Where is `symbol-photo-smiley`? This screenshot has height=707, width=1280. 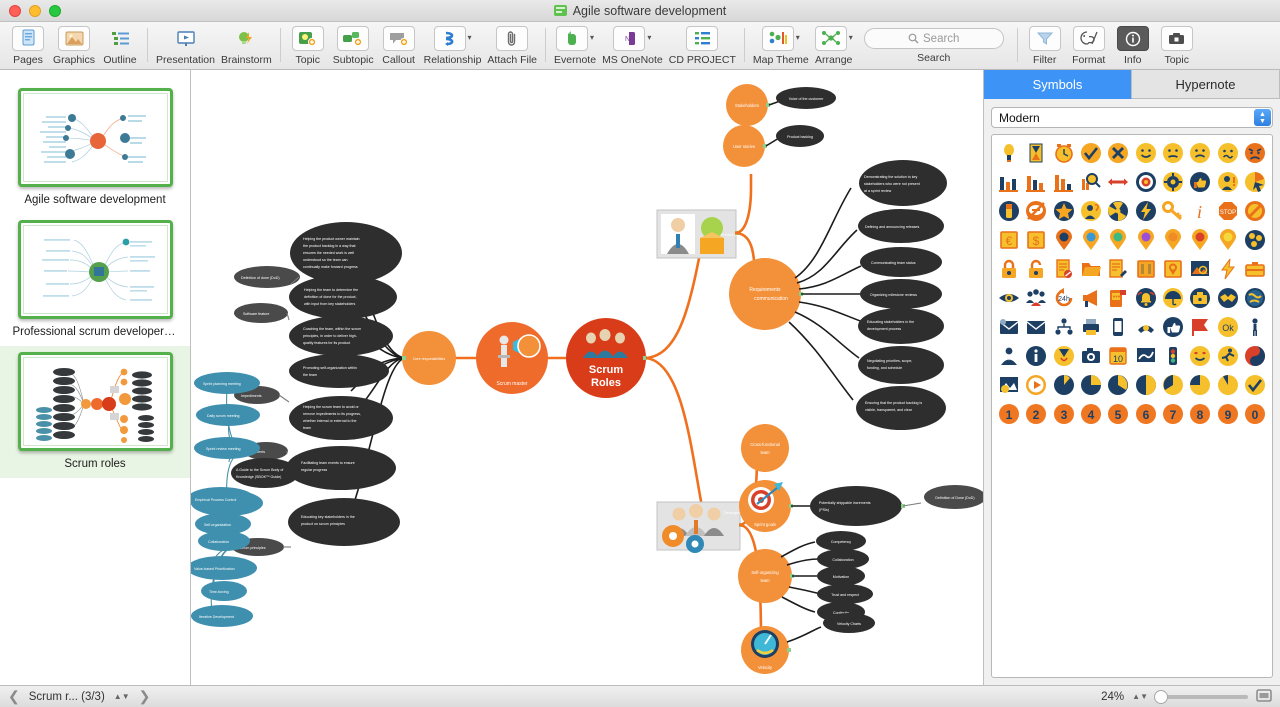
symbol-photo-smiley is located at coordinates (1009, 384).